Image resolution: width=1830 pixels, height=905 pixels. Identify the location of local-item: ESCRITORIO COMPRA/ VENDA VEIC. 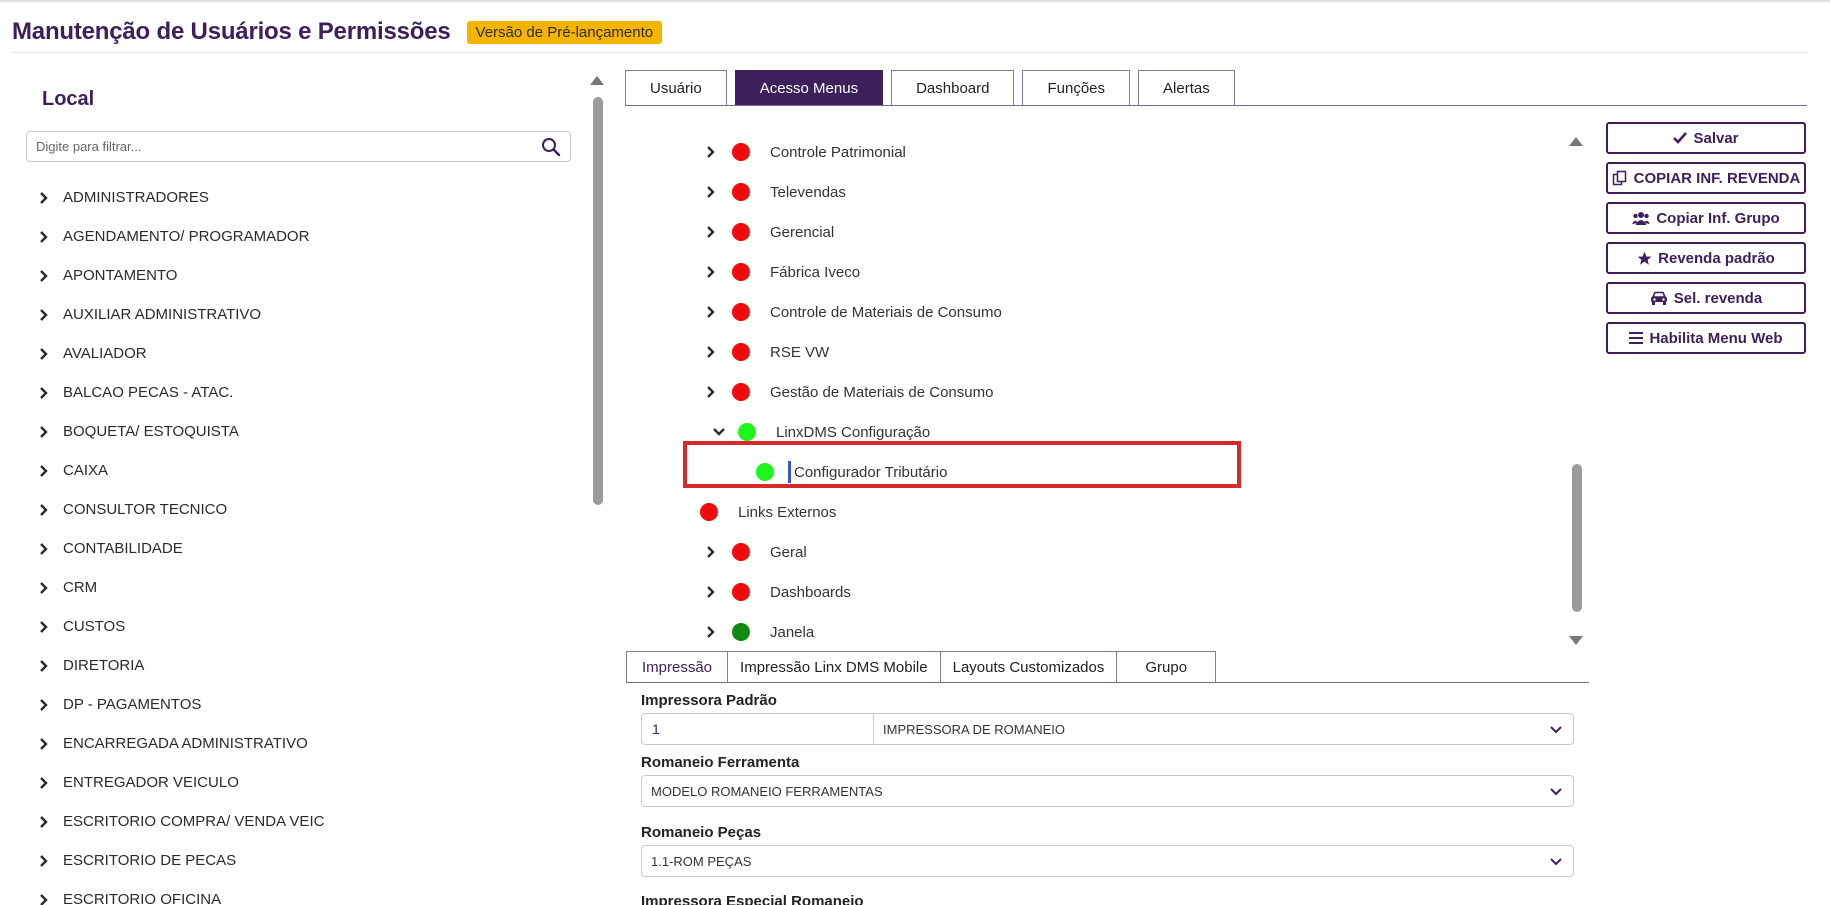
(300, 821).